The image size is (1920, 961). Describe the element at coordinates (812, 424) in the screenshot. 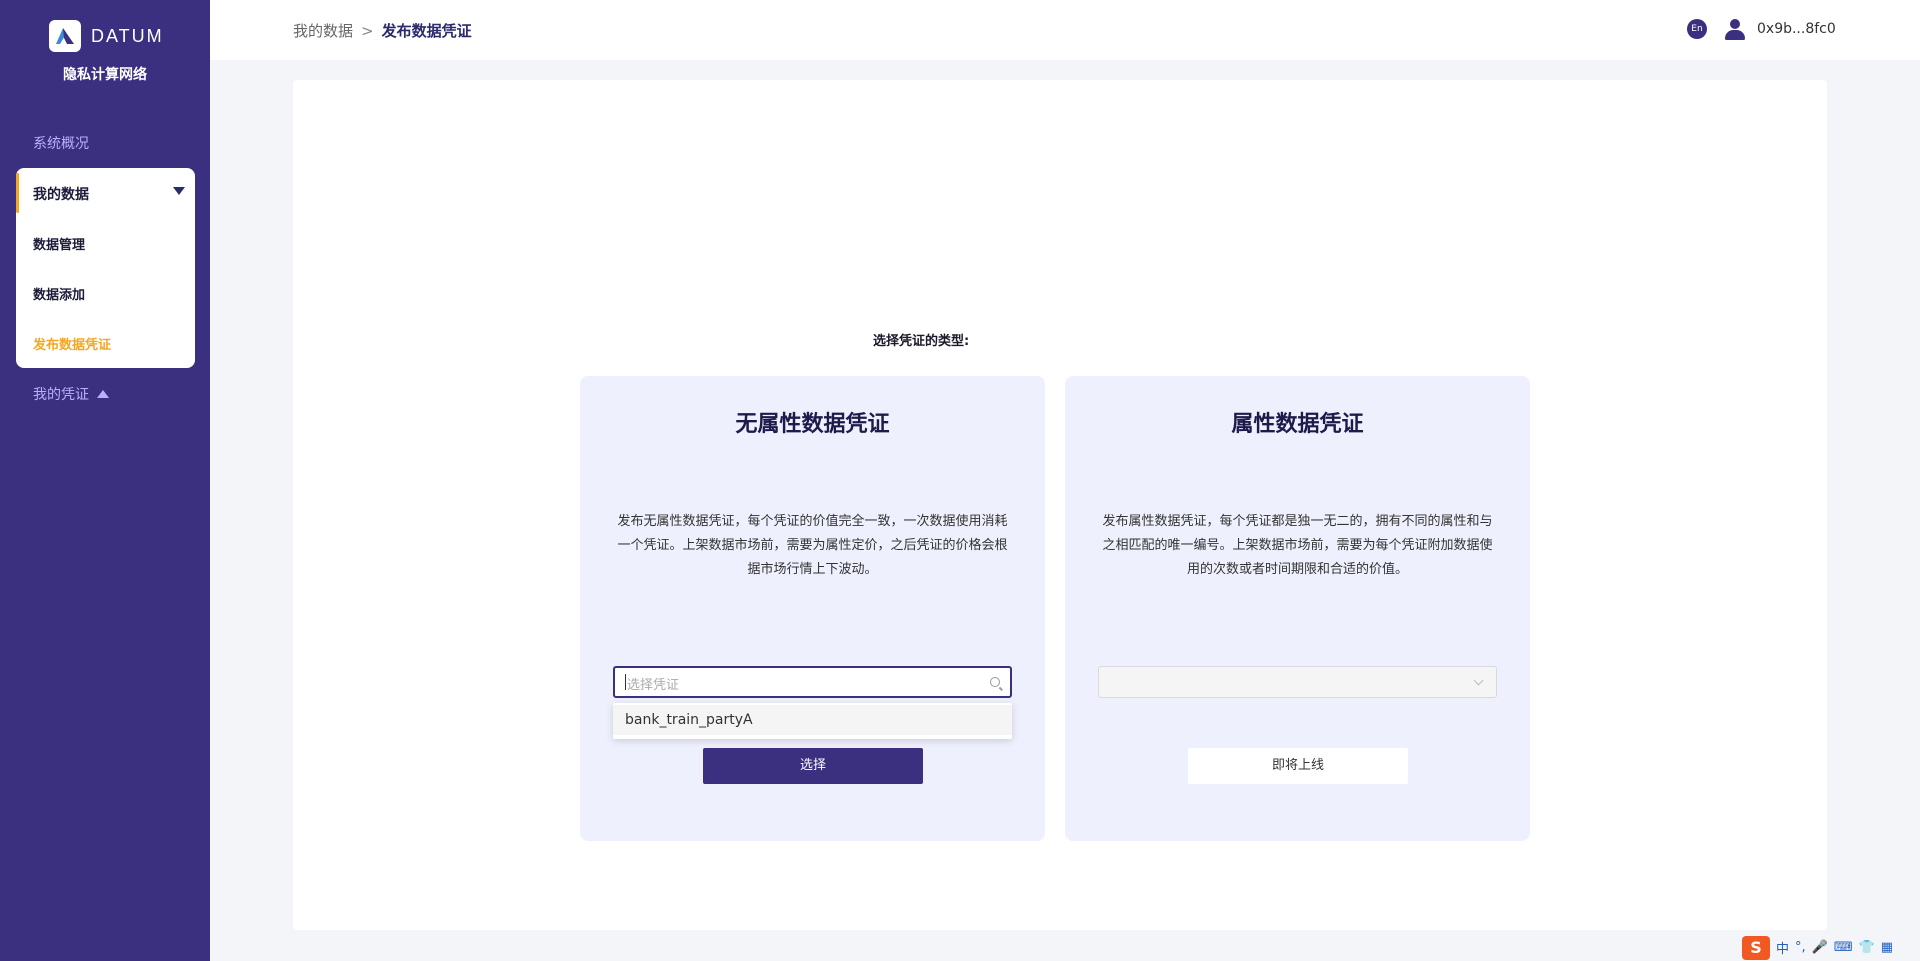

I see `card-title: 无属性数据凭证` at that location.